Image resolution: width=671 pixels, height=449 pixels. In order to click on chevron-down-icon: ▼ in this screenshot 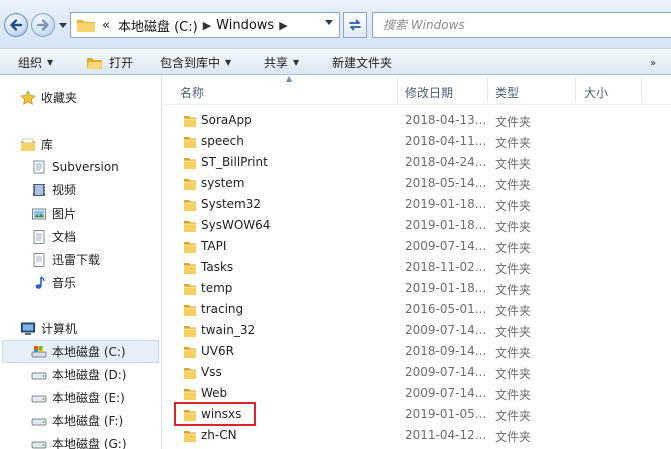, I will do `click(228, 62)`.